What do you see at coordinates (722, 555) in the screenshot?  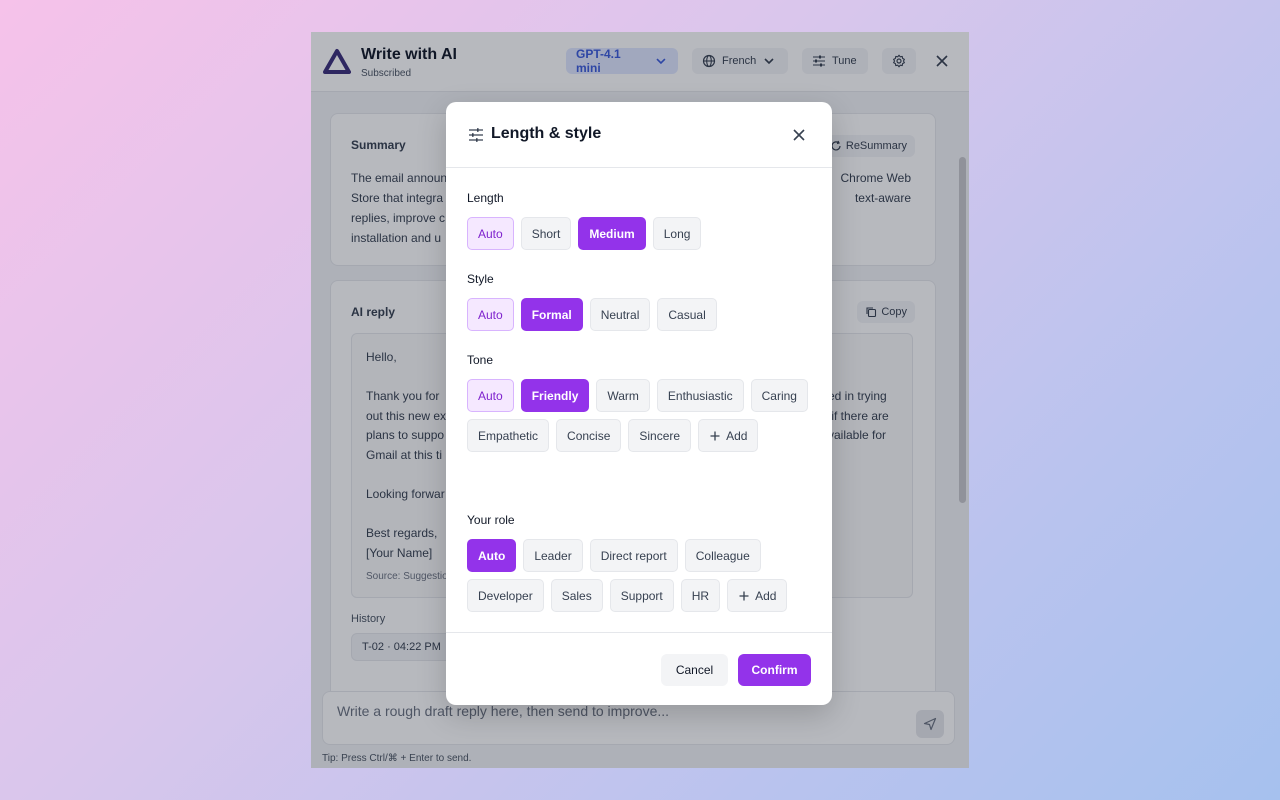 I see `role-option-colleague: Colleague` at bounding box center [722, 555].